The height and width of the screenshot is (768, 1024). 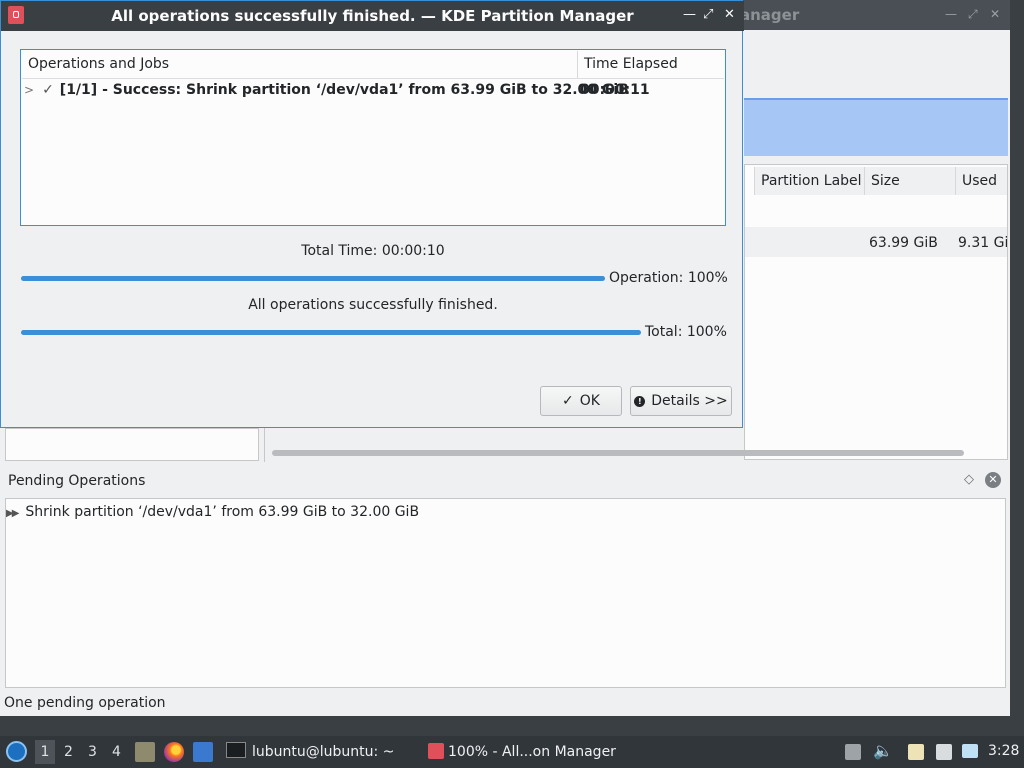 What do you see at coordinates (174, 752) in the screenshot?
I see `firefox-icon` at bounding box center [174, 752].